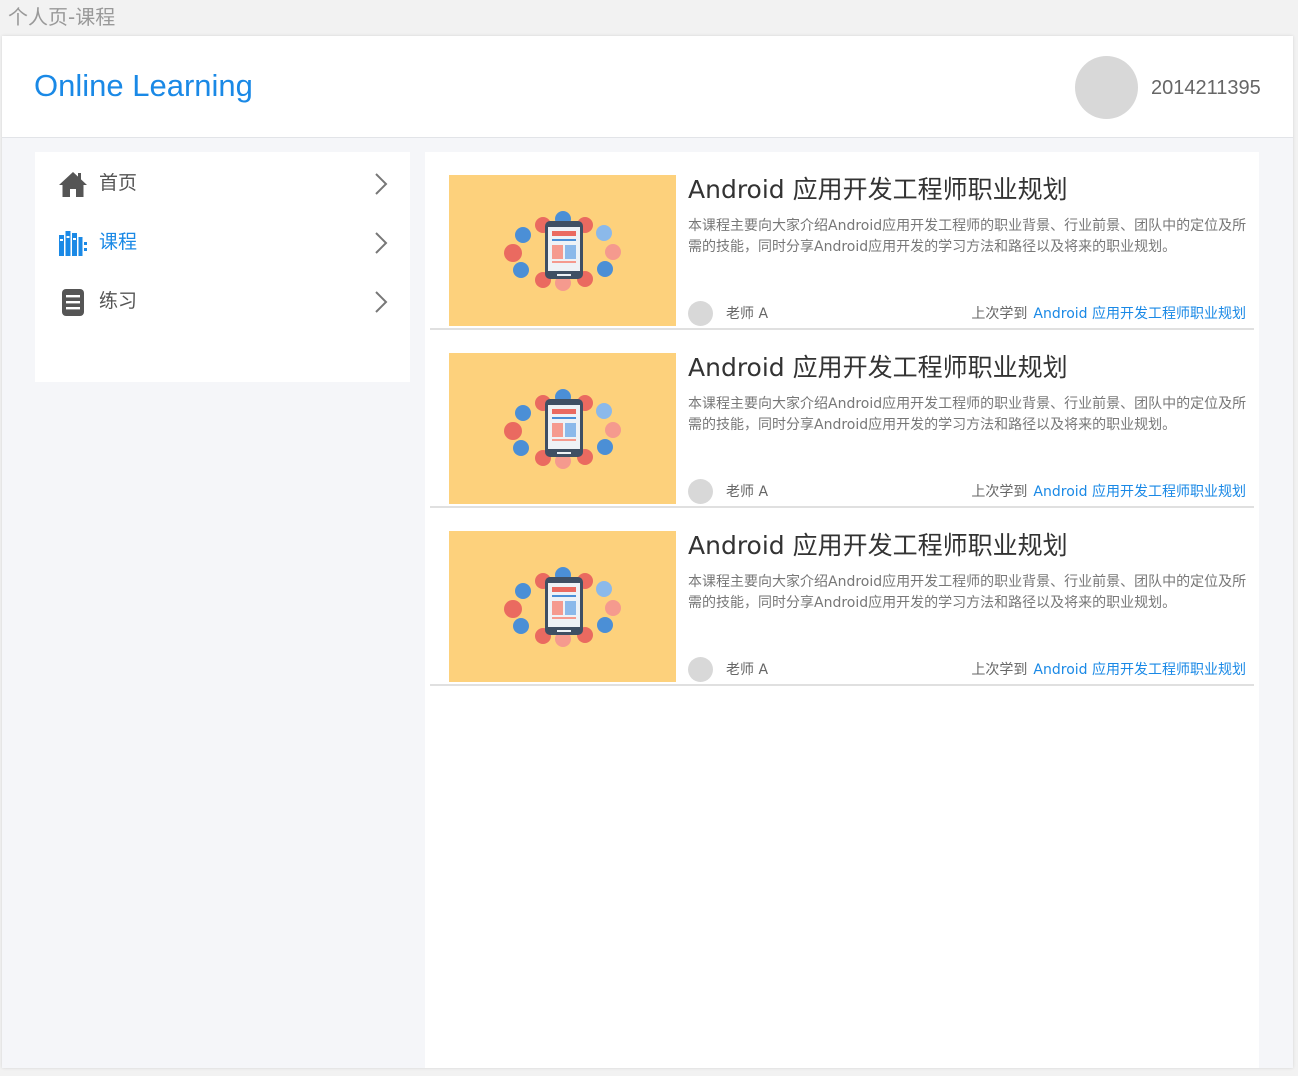  I want to click on list-icon, so click(73, 302).